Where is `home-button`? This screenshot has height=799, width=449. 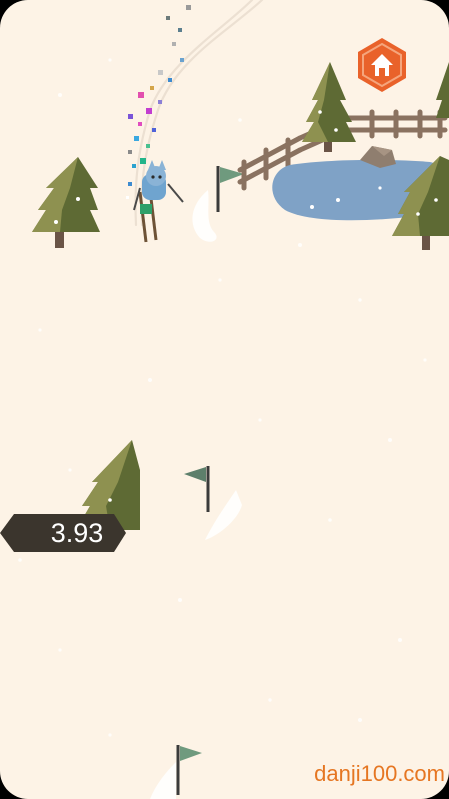 home-button is located at coordinates (382, 65).